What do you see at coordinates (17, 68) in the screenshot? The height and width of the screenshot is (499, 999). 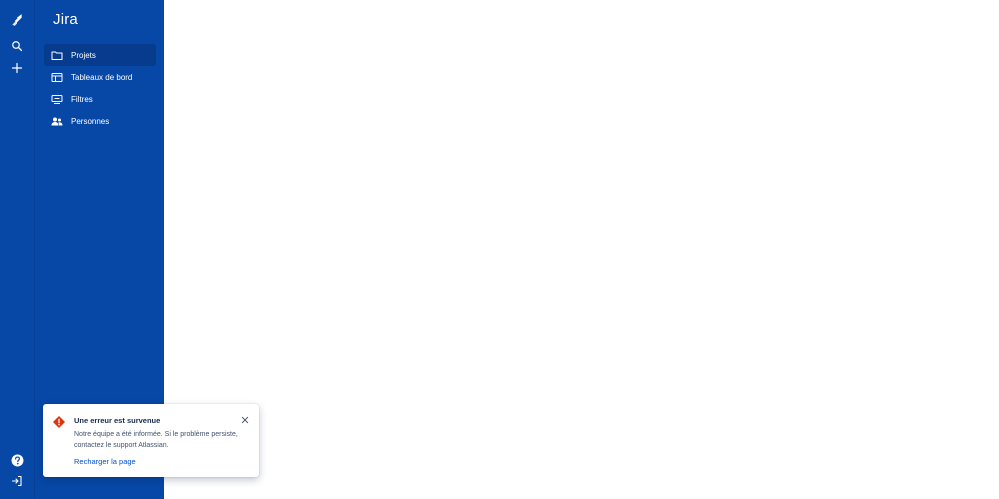 I see `plus-icon` at bounding box center [17, 68].